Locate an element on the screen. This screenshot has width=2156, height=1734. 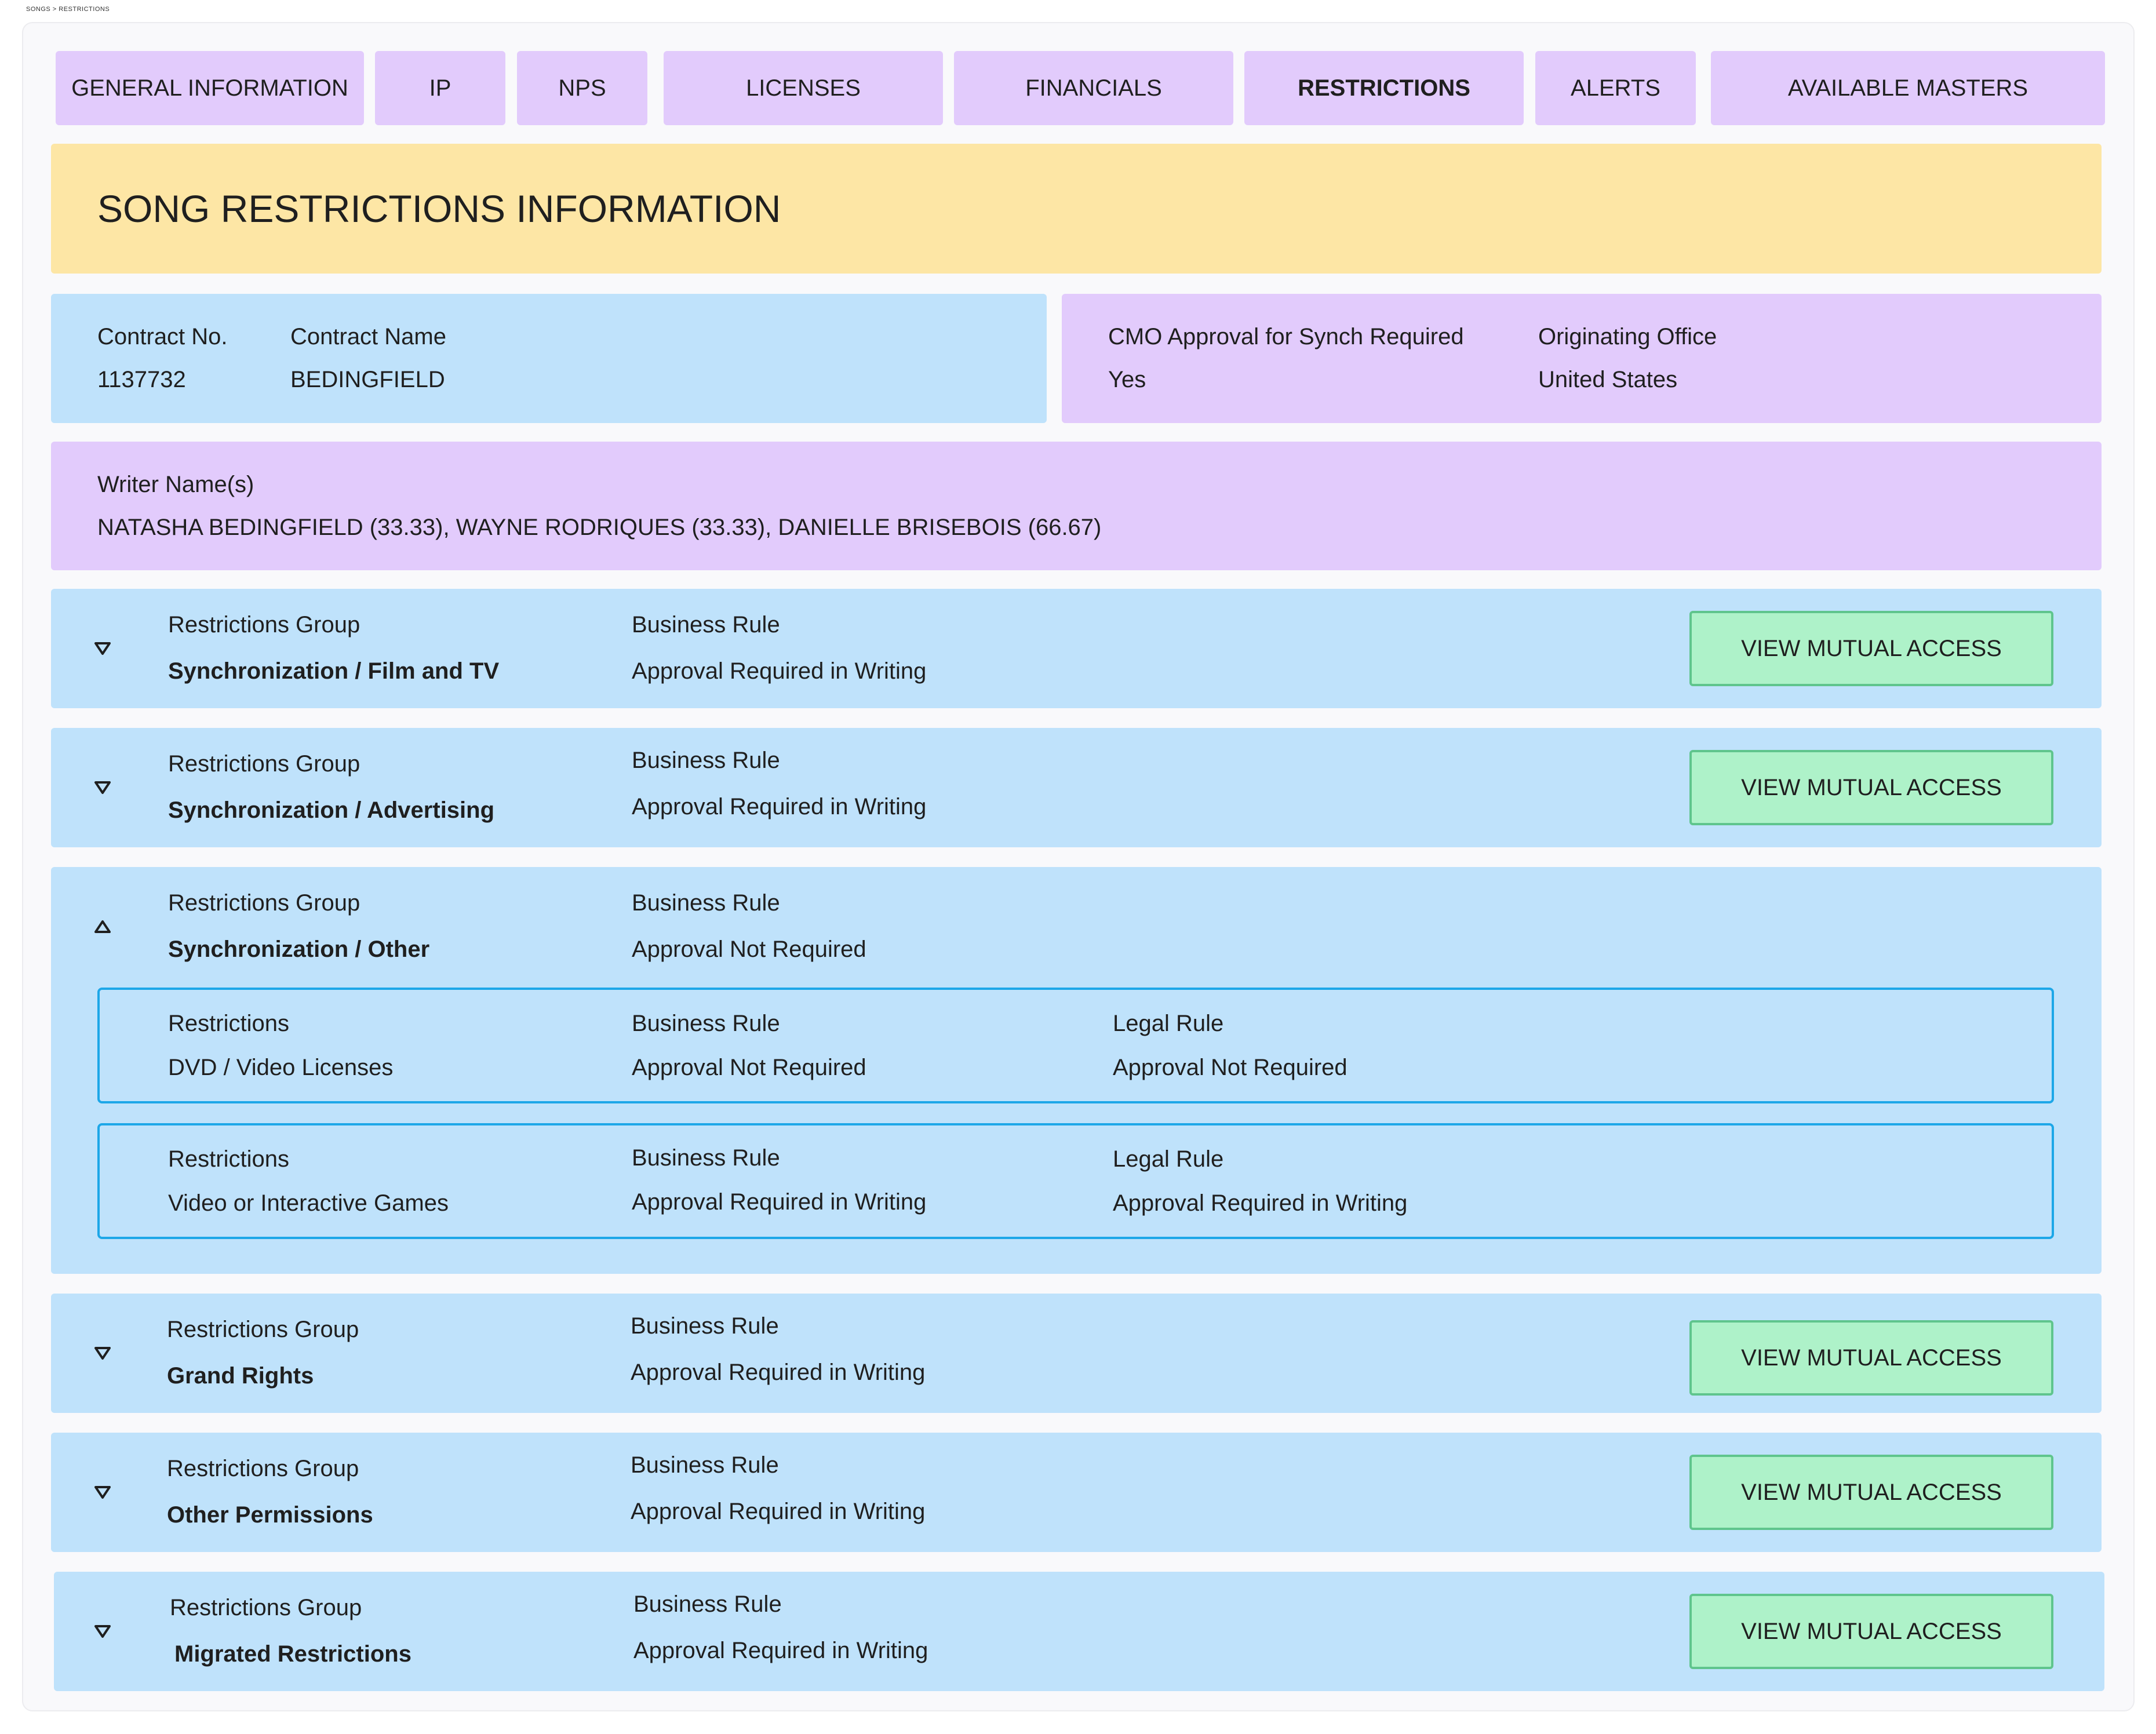
restrictions-group-value: Migrated Restrictions is located at coordinates (292, 1654).